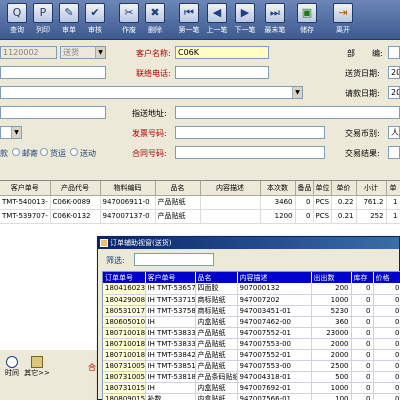  What do you see at coordinates (58, 153) in the screenshot?
I see `option-label-3: 货运` at bounding box center [58, 153].